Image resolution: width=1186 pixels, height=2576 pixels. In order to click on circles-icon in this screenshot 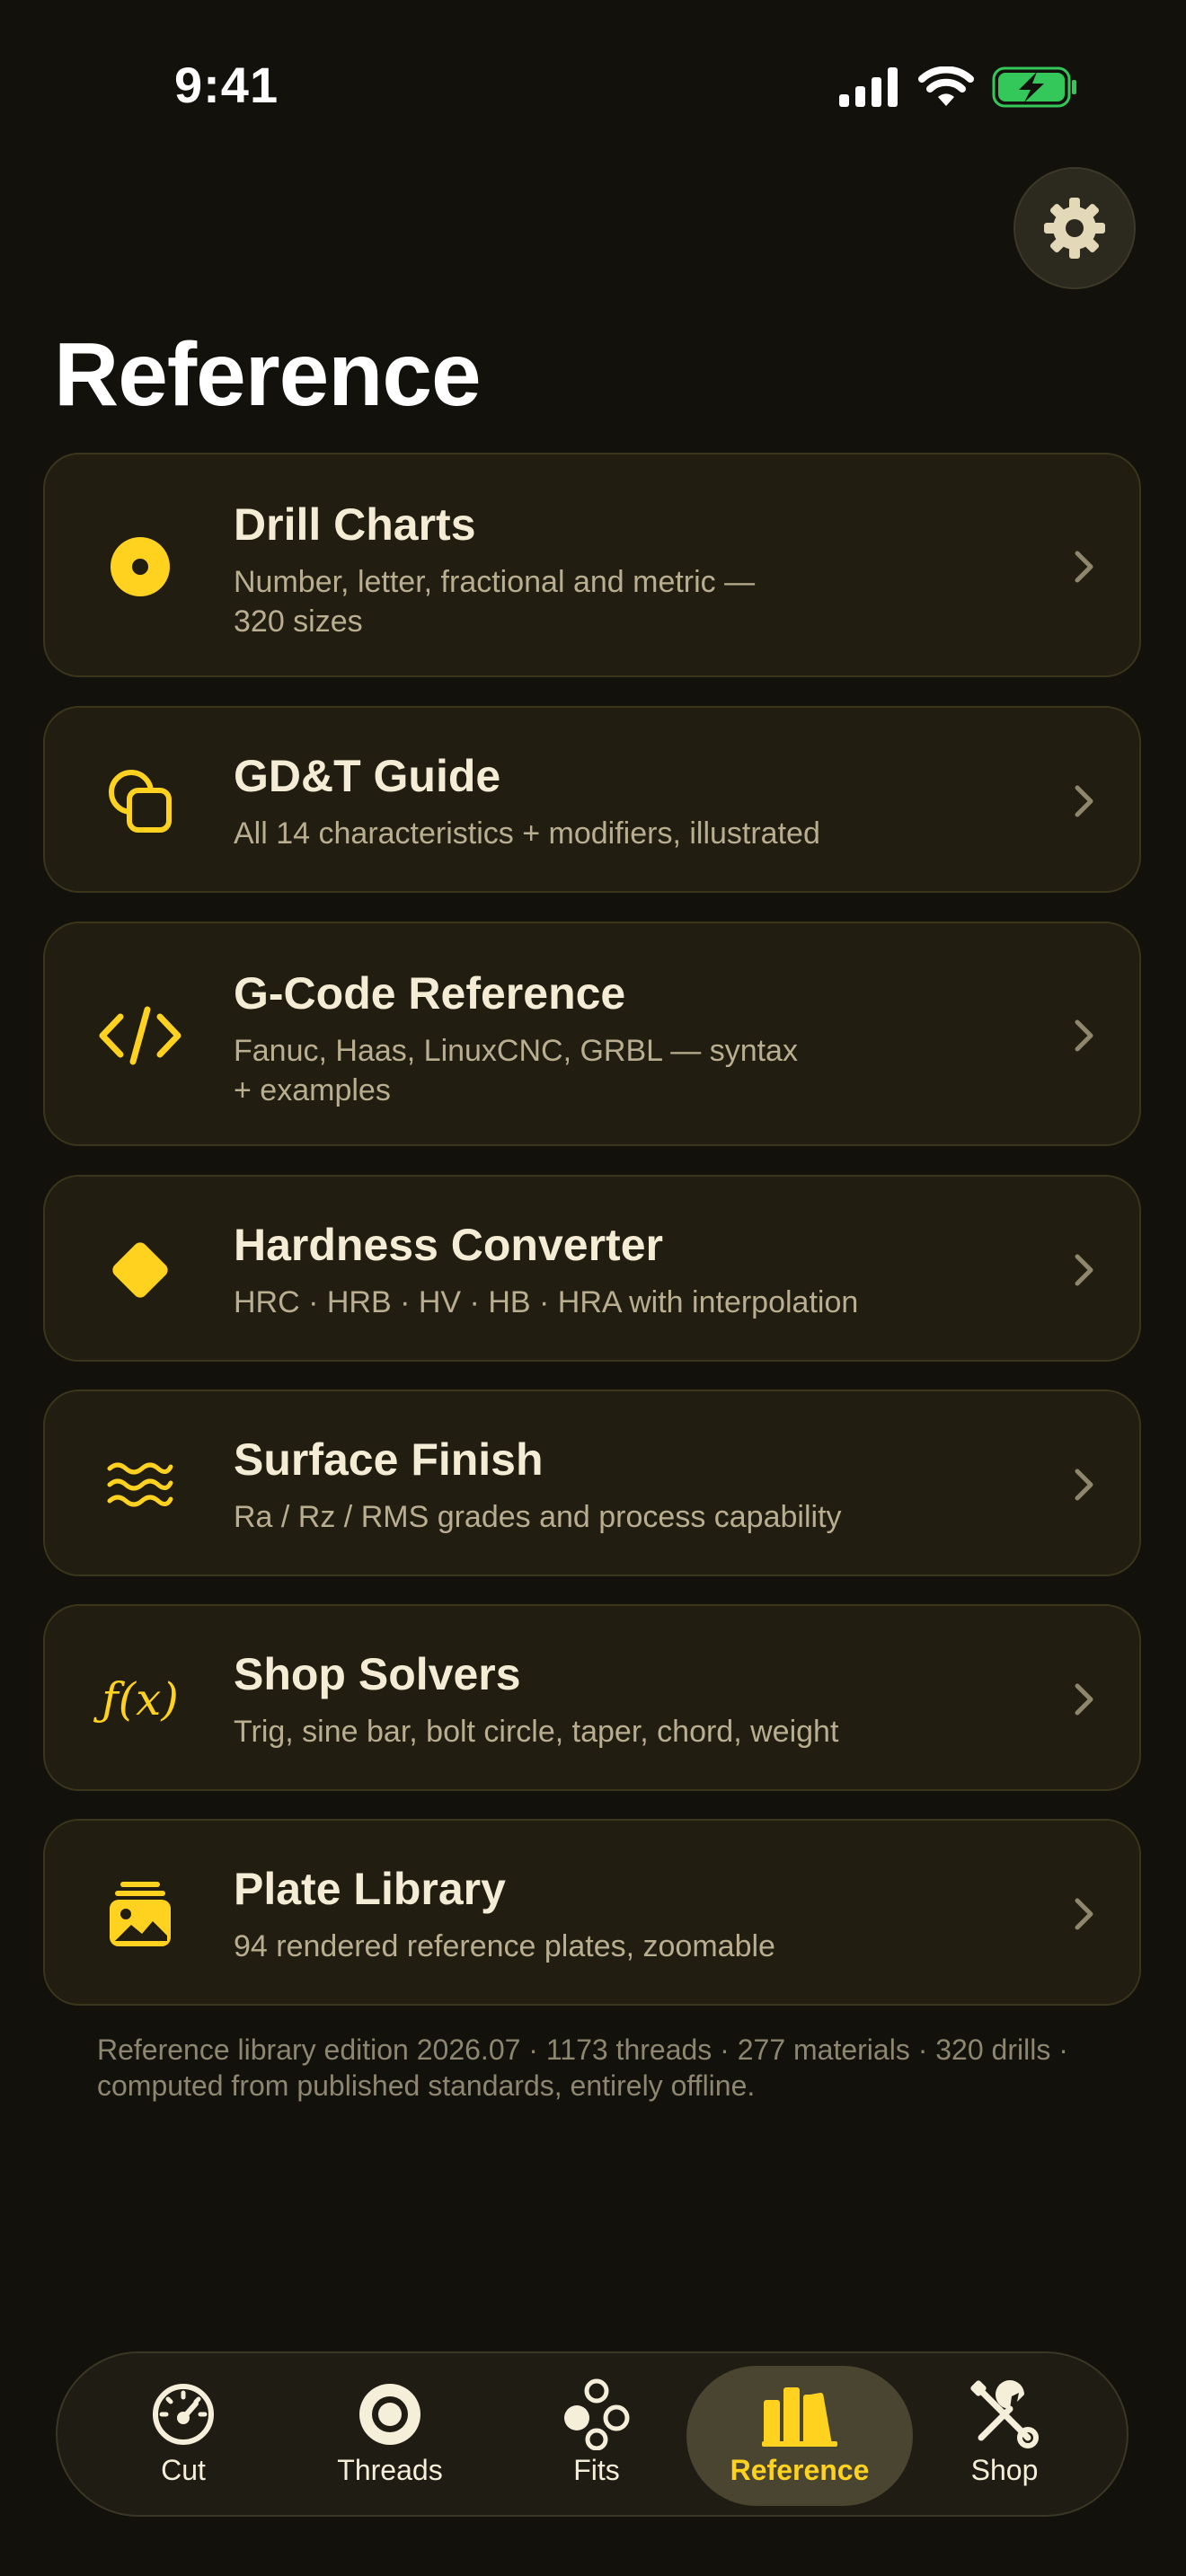, I will do `click(597, 2414)`.